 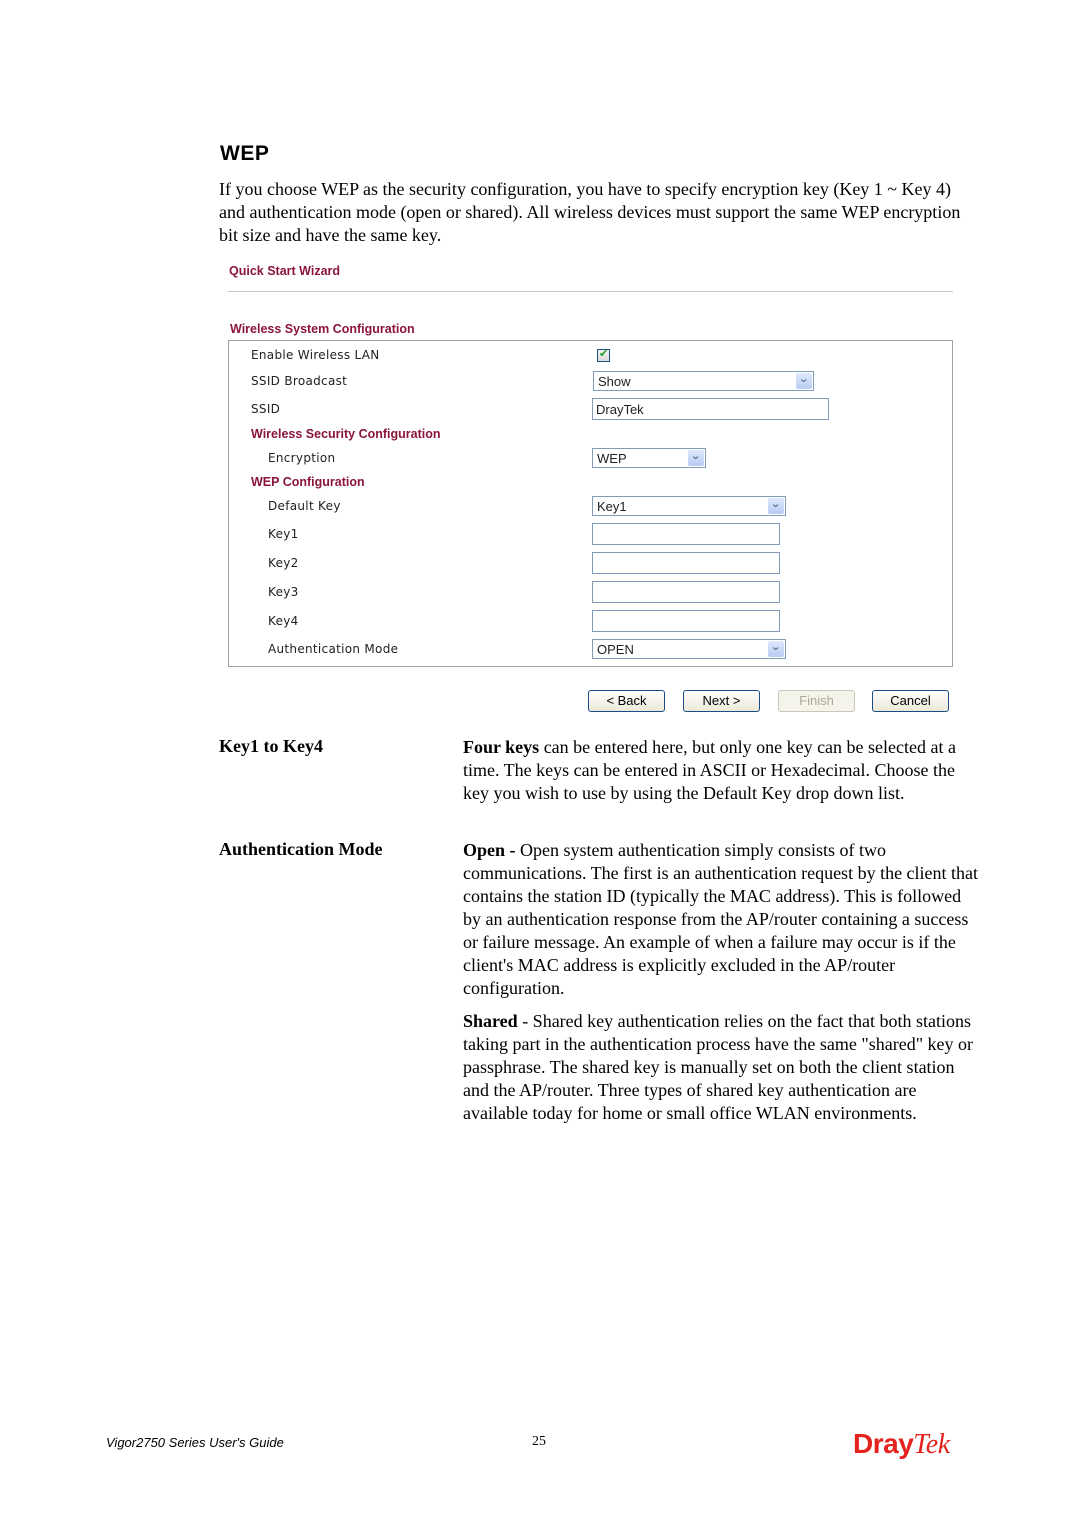 What do you see at coordinates (686, 621) in the screenshot?
I see `key4-input` at bounding box center [686, 621].